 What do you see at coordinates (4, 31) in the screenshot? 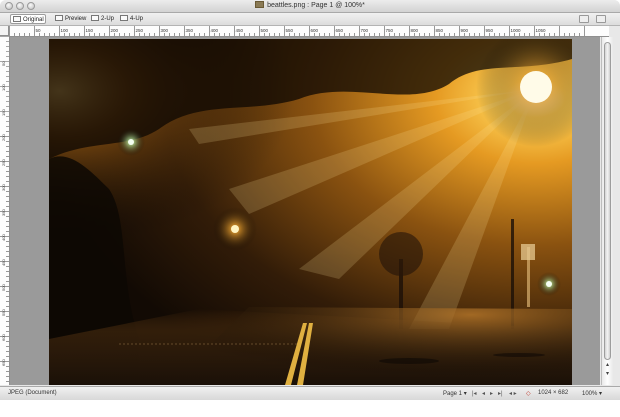
I see `ruler-corner` at bounding box center [4, 31].